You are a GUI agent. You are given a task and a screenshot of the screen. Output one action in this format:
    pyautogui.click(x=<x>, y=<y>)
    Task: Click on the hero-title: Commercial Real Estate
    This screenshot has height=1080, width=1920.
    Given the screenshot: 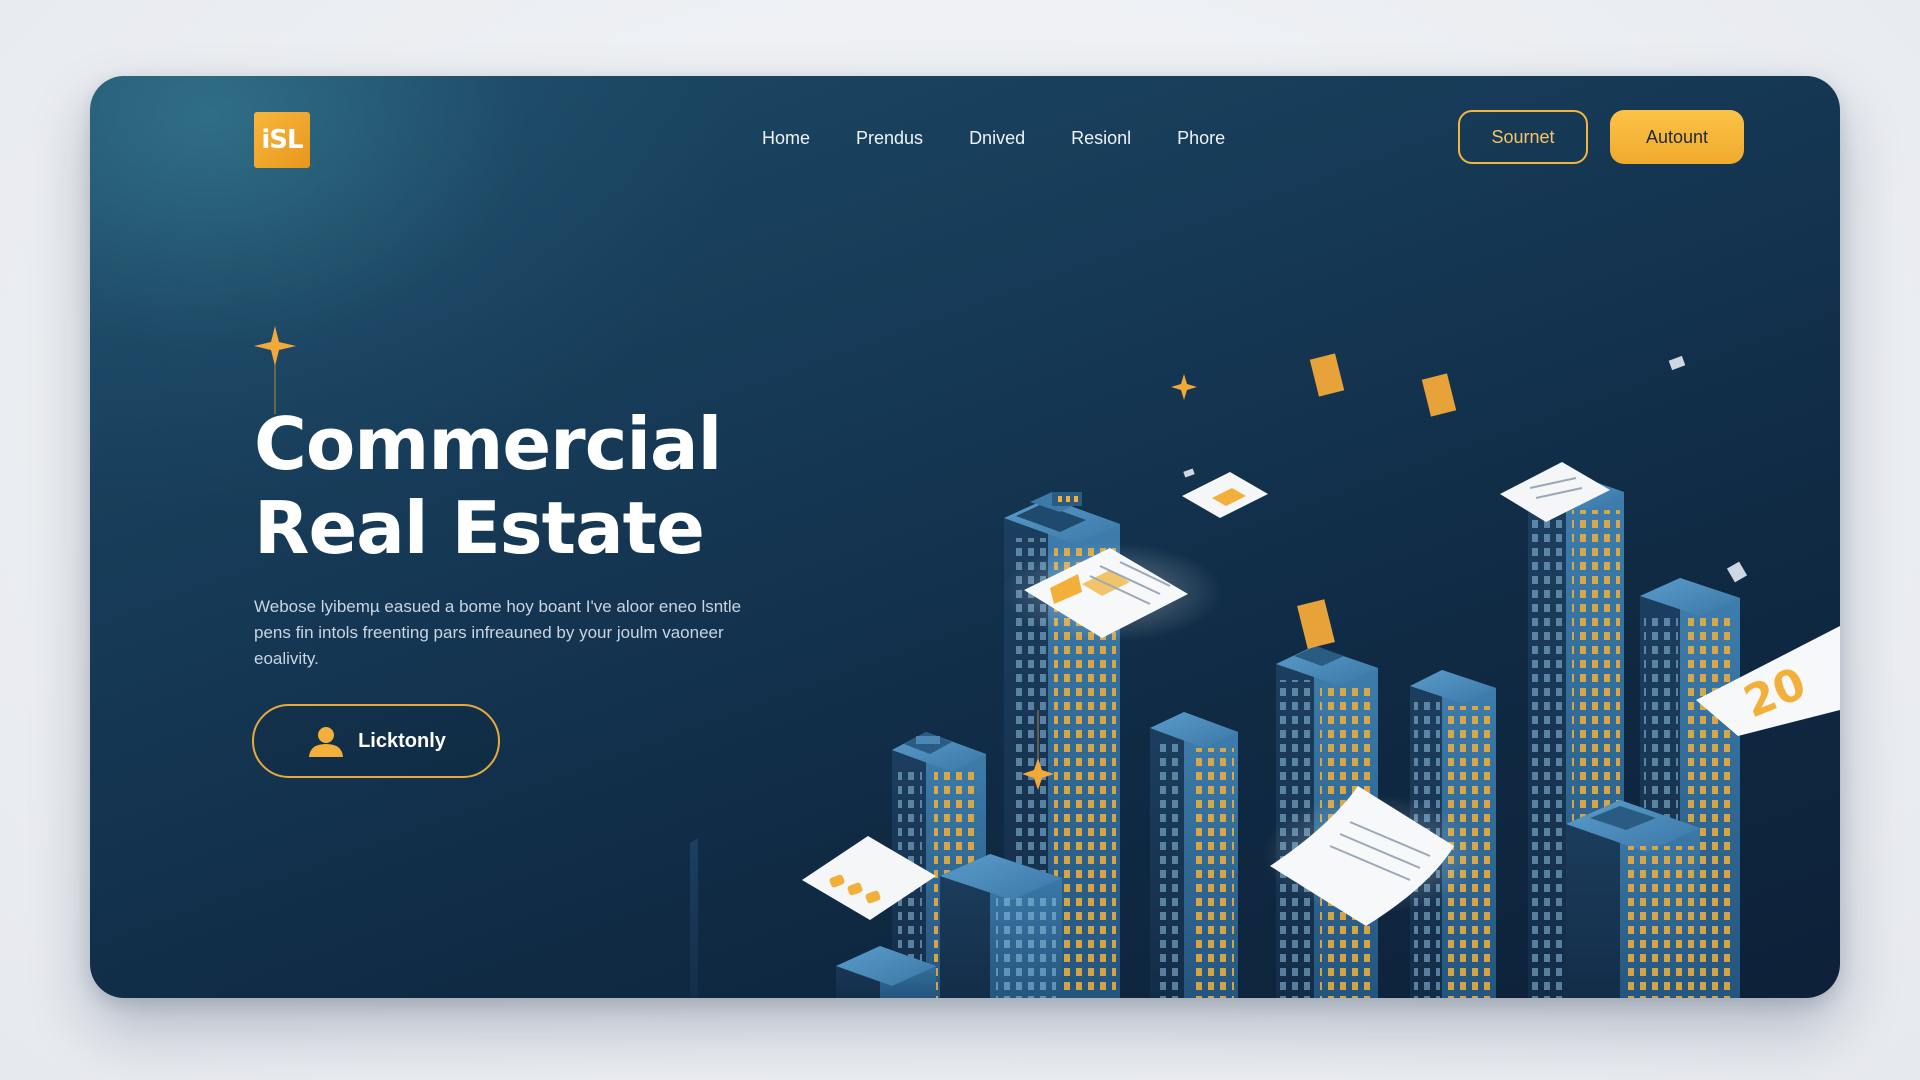 What is the action you would take?
    pyautogui.click(x=488, y=486)
    